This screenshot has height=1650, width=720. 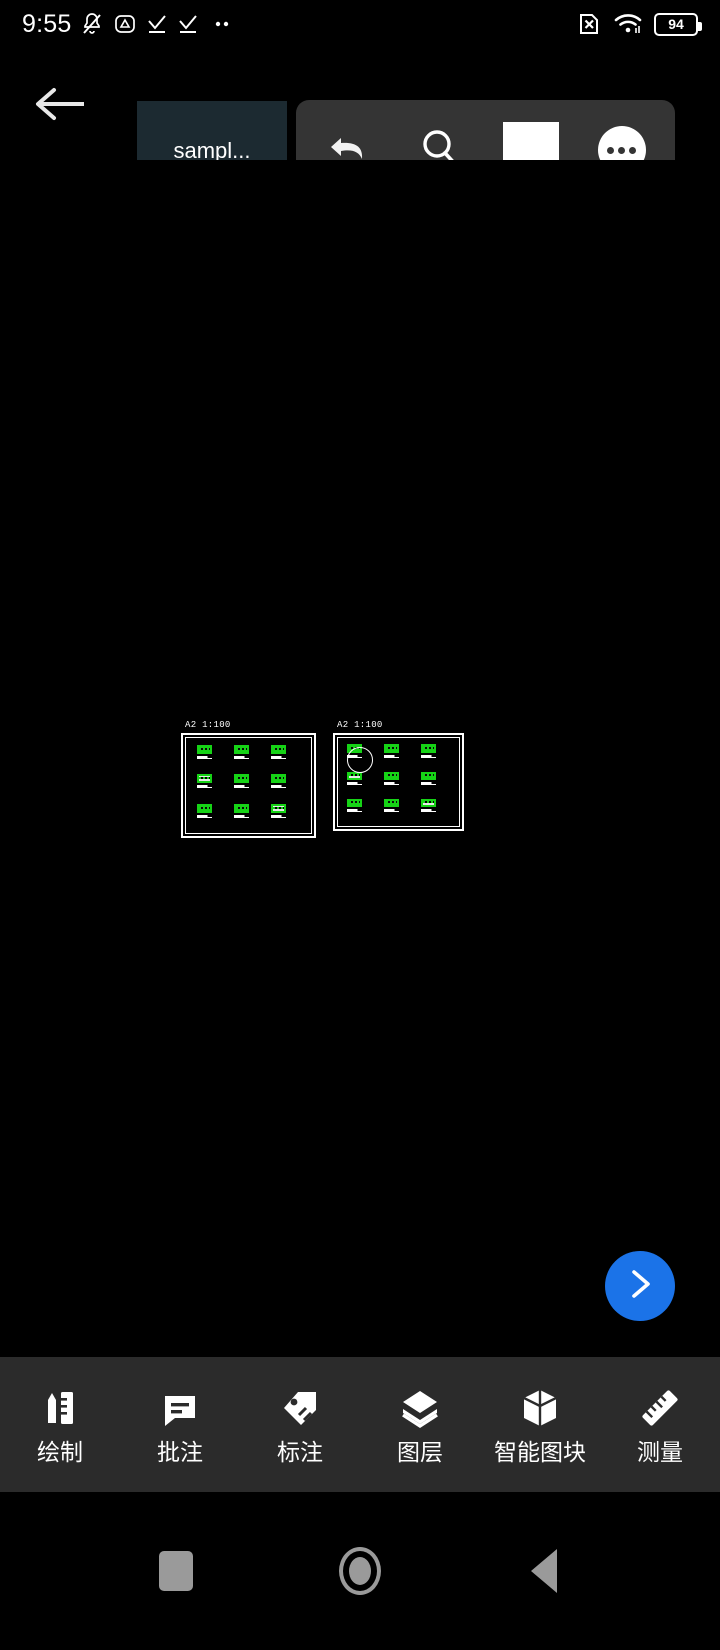 What do you see at coordinates (47, 23) in the screenshot?
I see `status-clock: 9:55` at bounding box center [47, 23].